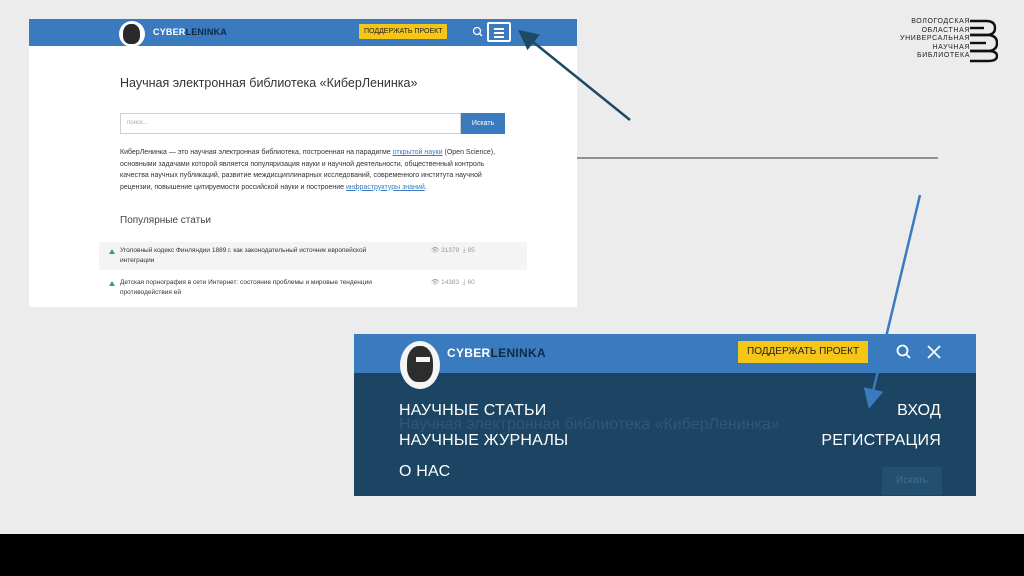 The image size is (1024, 576). What do you see at coordinates (892, 301) in the screenshot?
I see `arrow-to-login` at bounding box center [892, 301].